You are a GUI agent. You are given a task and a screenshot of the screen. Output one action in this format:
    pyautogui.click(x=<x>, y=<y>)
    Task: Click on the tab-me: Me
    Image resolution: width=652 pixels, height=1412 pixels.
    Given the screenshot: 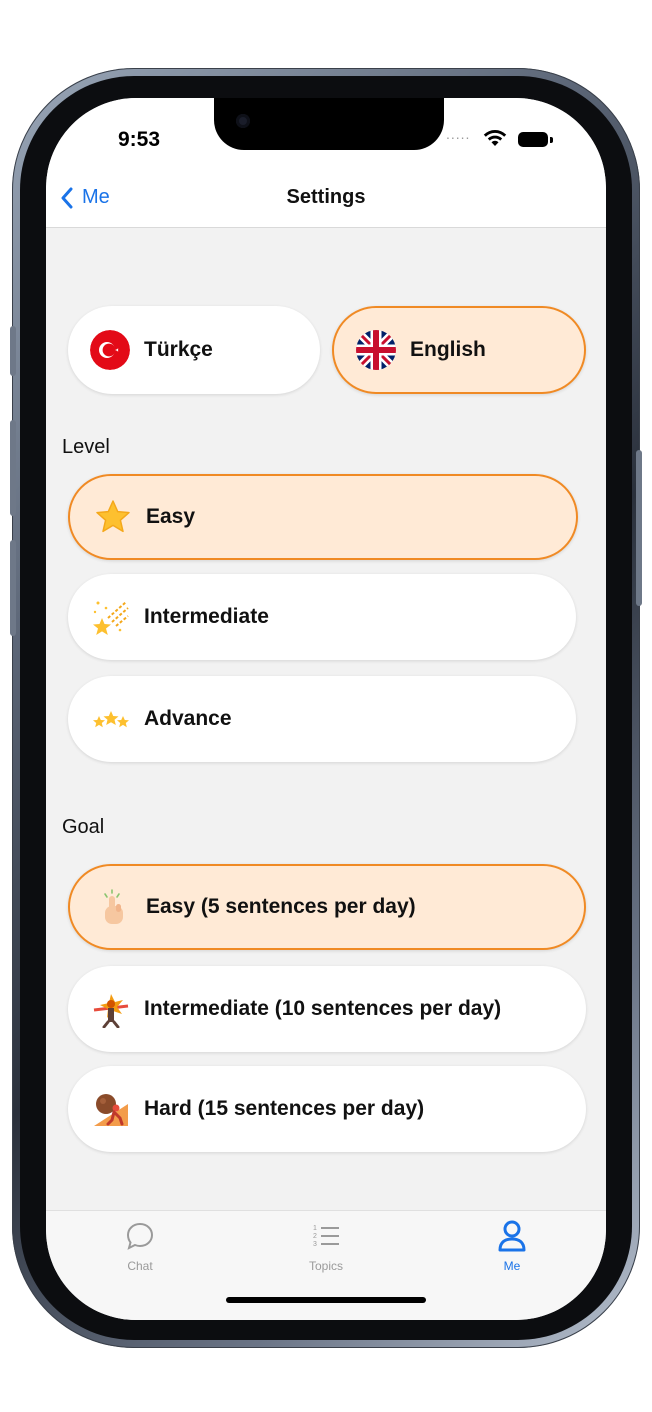 What is the action you would take?
    pyautogui.click(x=512, y=1246)
    